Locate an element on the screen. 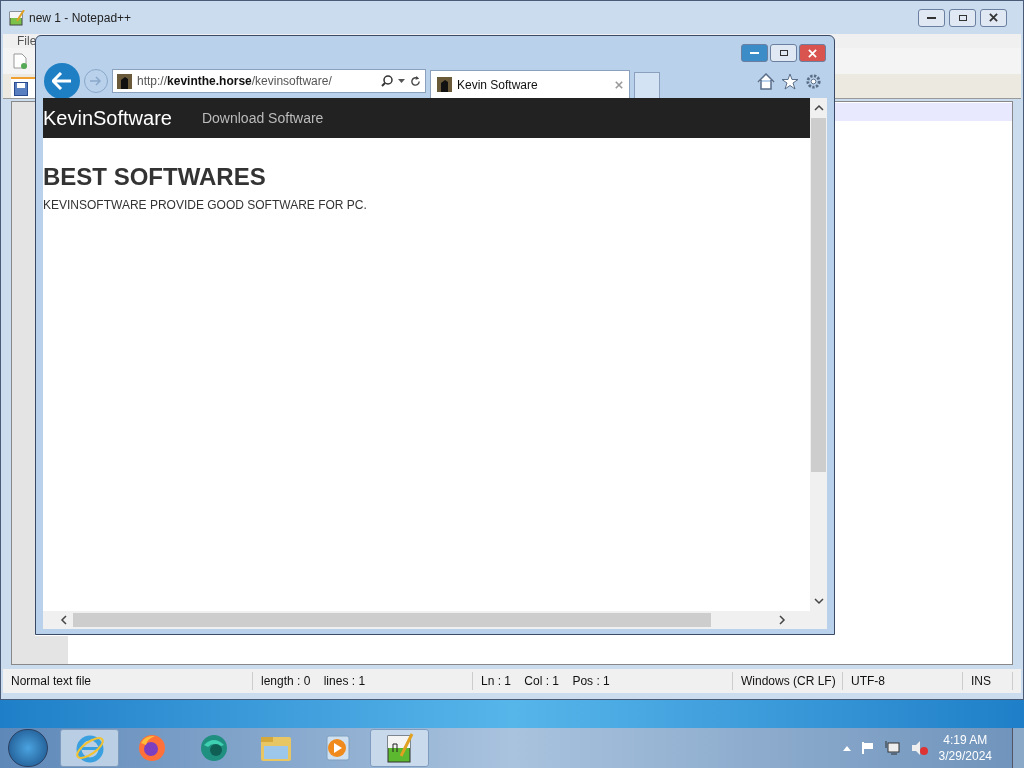 The height and width of the screenshot is (768, 1024). status-text: Windows (CR LF) is located at coordinates (788, 681).